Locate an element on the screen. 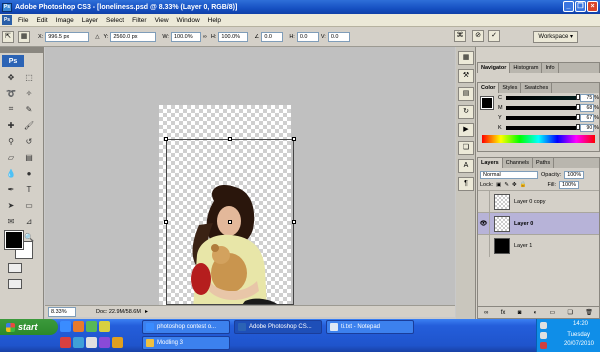 This screenshot has width=600, height=352. network-tray-icon is located at coordinates (543, 325).